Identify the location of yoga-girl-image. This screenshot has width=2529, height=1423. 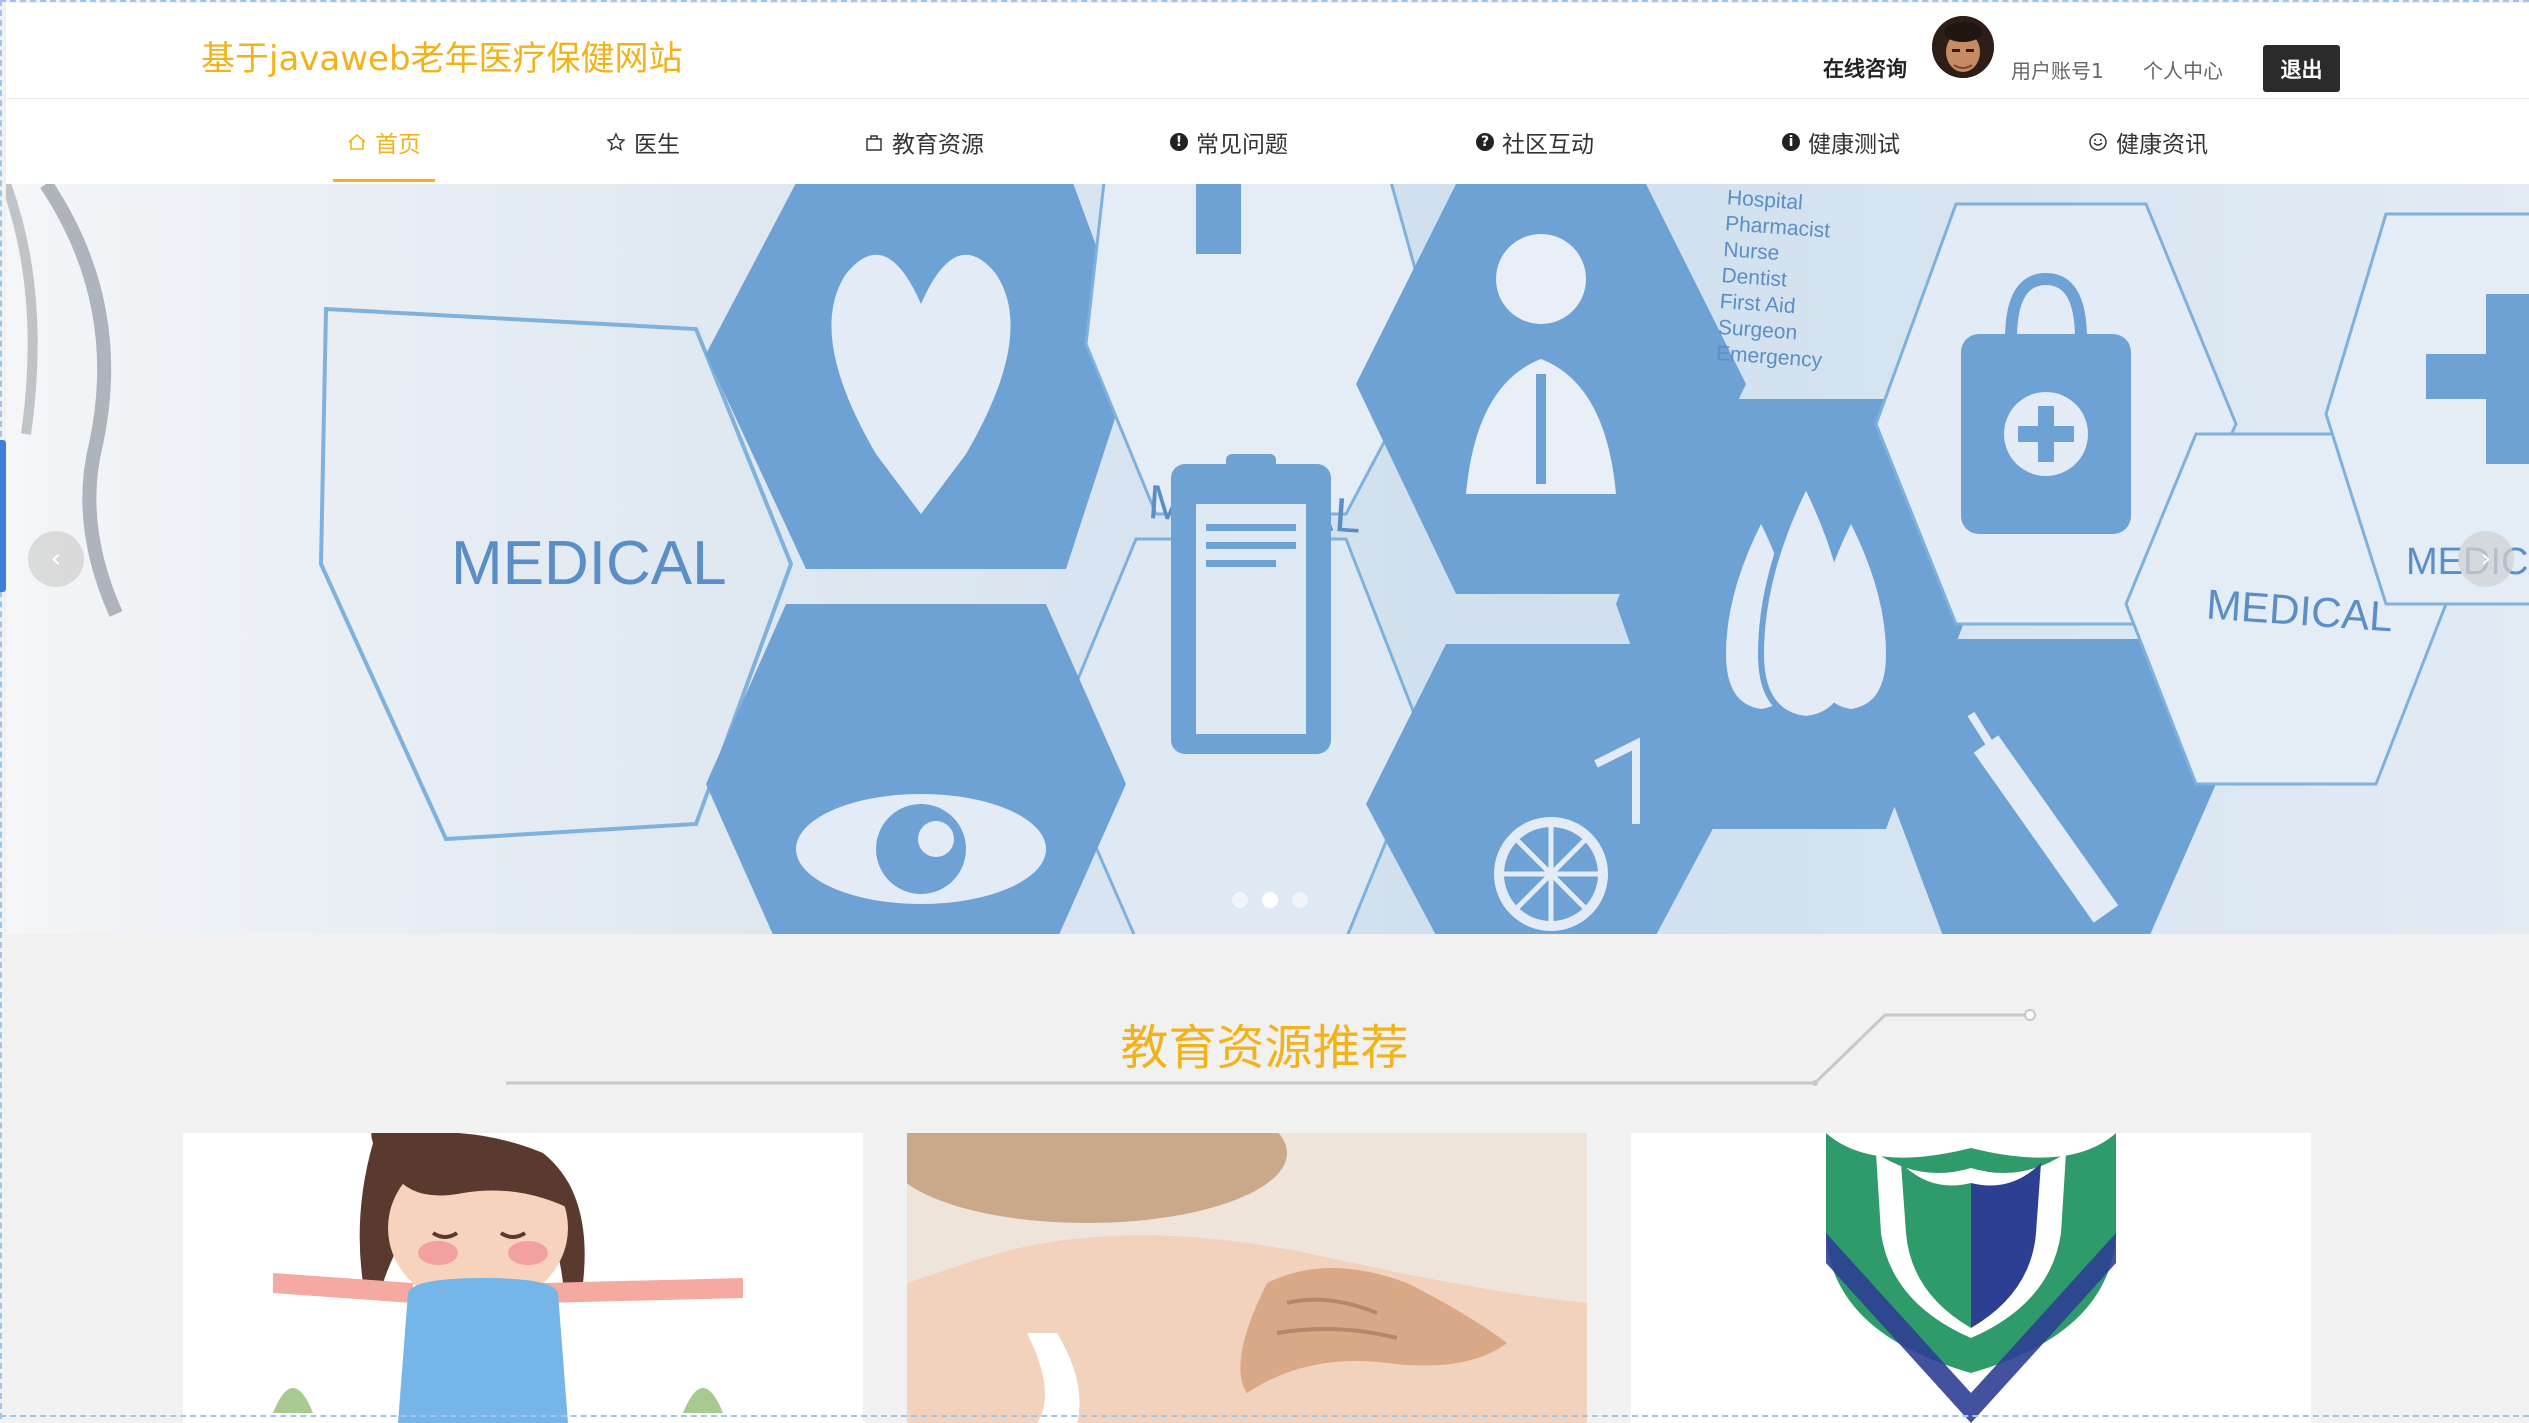
(523, 1278).